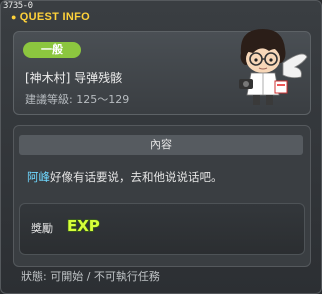 The width and height of the screenshot is (322, 294). What do you see at coordinates (273, 67) in the screenshot?
I see `npc-portrait` at bounding box center [273, 67].